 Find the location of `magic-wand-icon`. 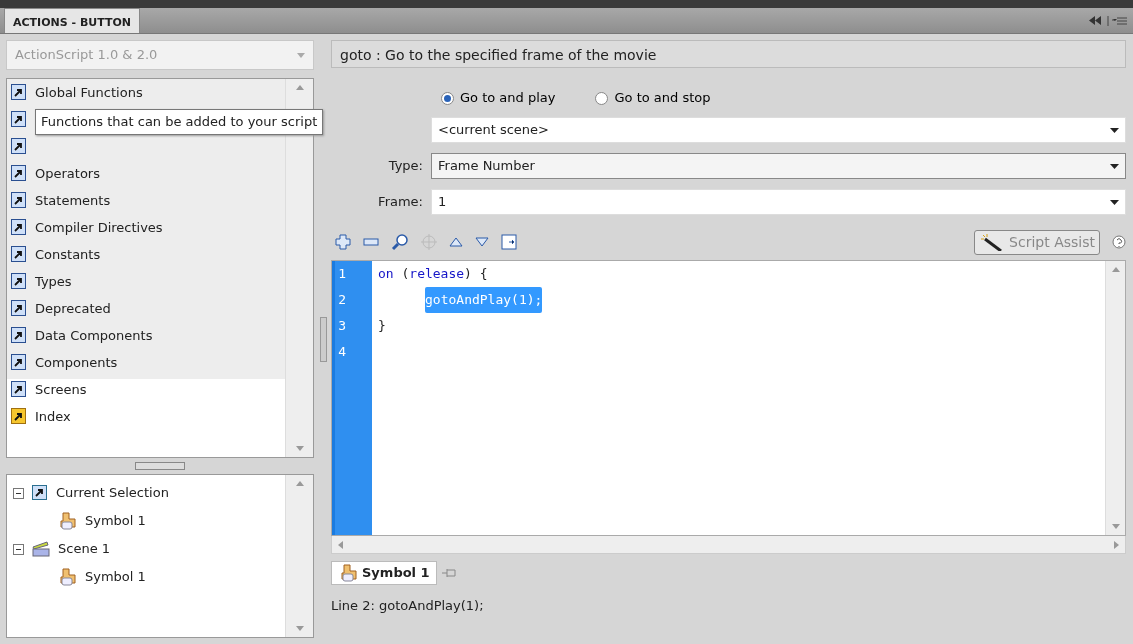

magic-wand-icon is located at coordinates (991, 242).